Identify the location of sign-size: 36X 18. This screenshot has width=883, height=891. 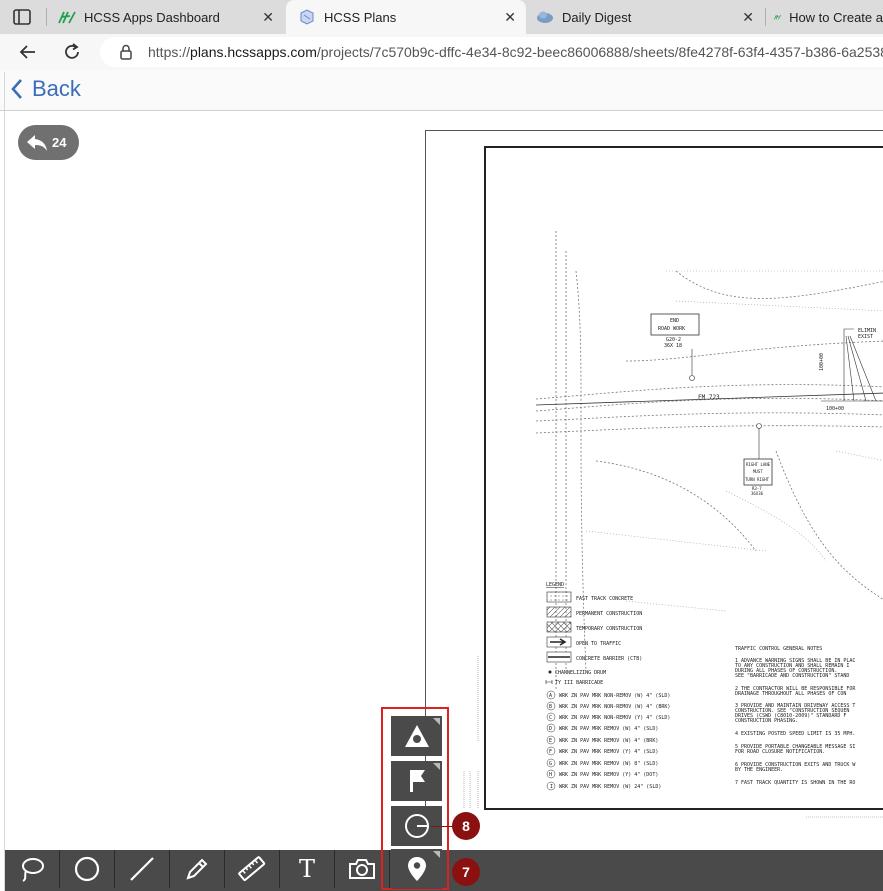
(673, 346).